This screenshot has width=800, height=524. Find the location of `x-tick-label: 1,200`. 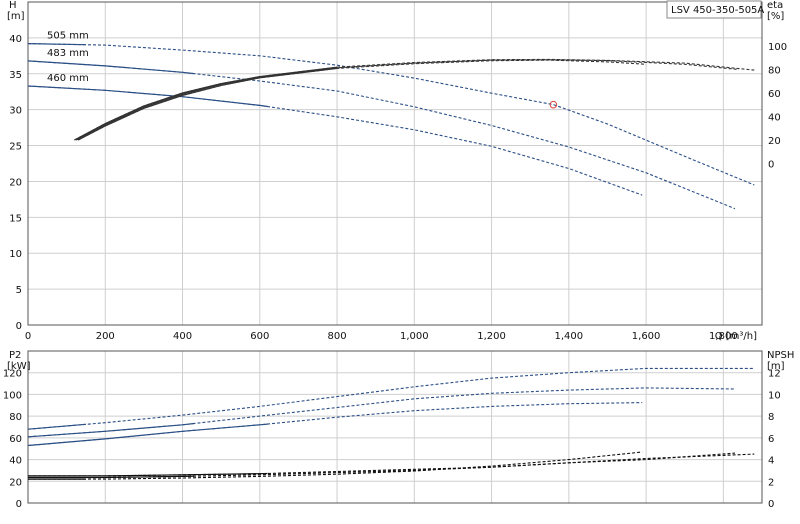

x-tick-label: 1,200 is located at coordinates (491, 336).